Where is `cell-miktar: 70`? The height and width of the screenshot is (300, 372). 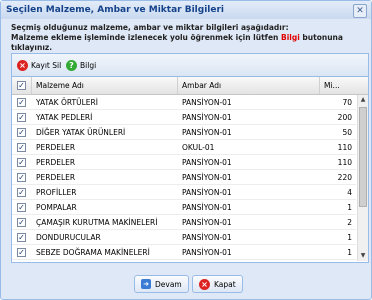
cell-miktar: 70 is located at coordinates (347, 102).